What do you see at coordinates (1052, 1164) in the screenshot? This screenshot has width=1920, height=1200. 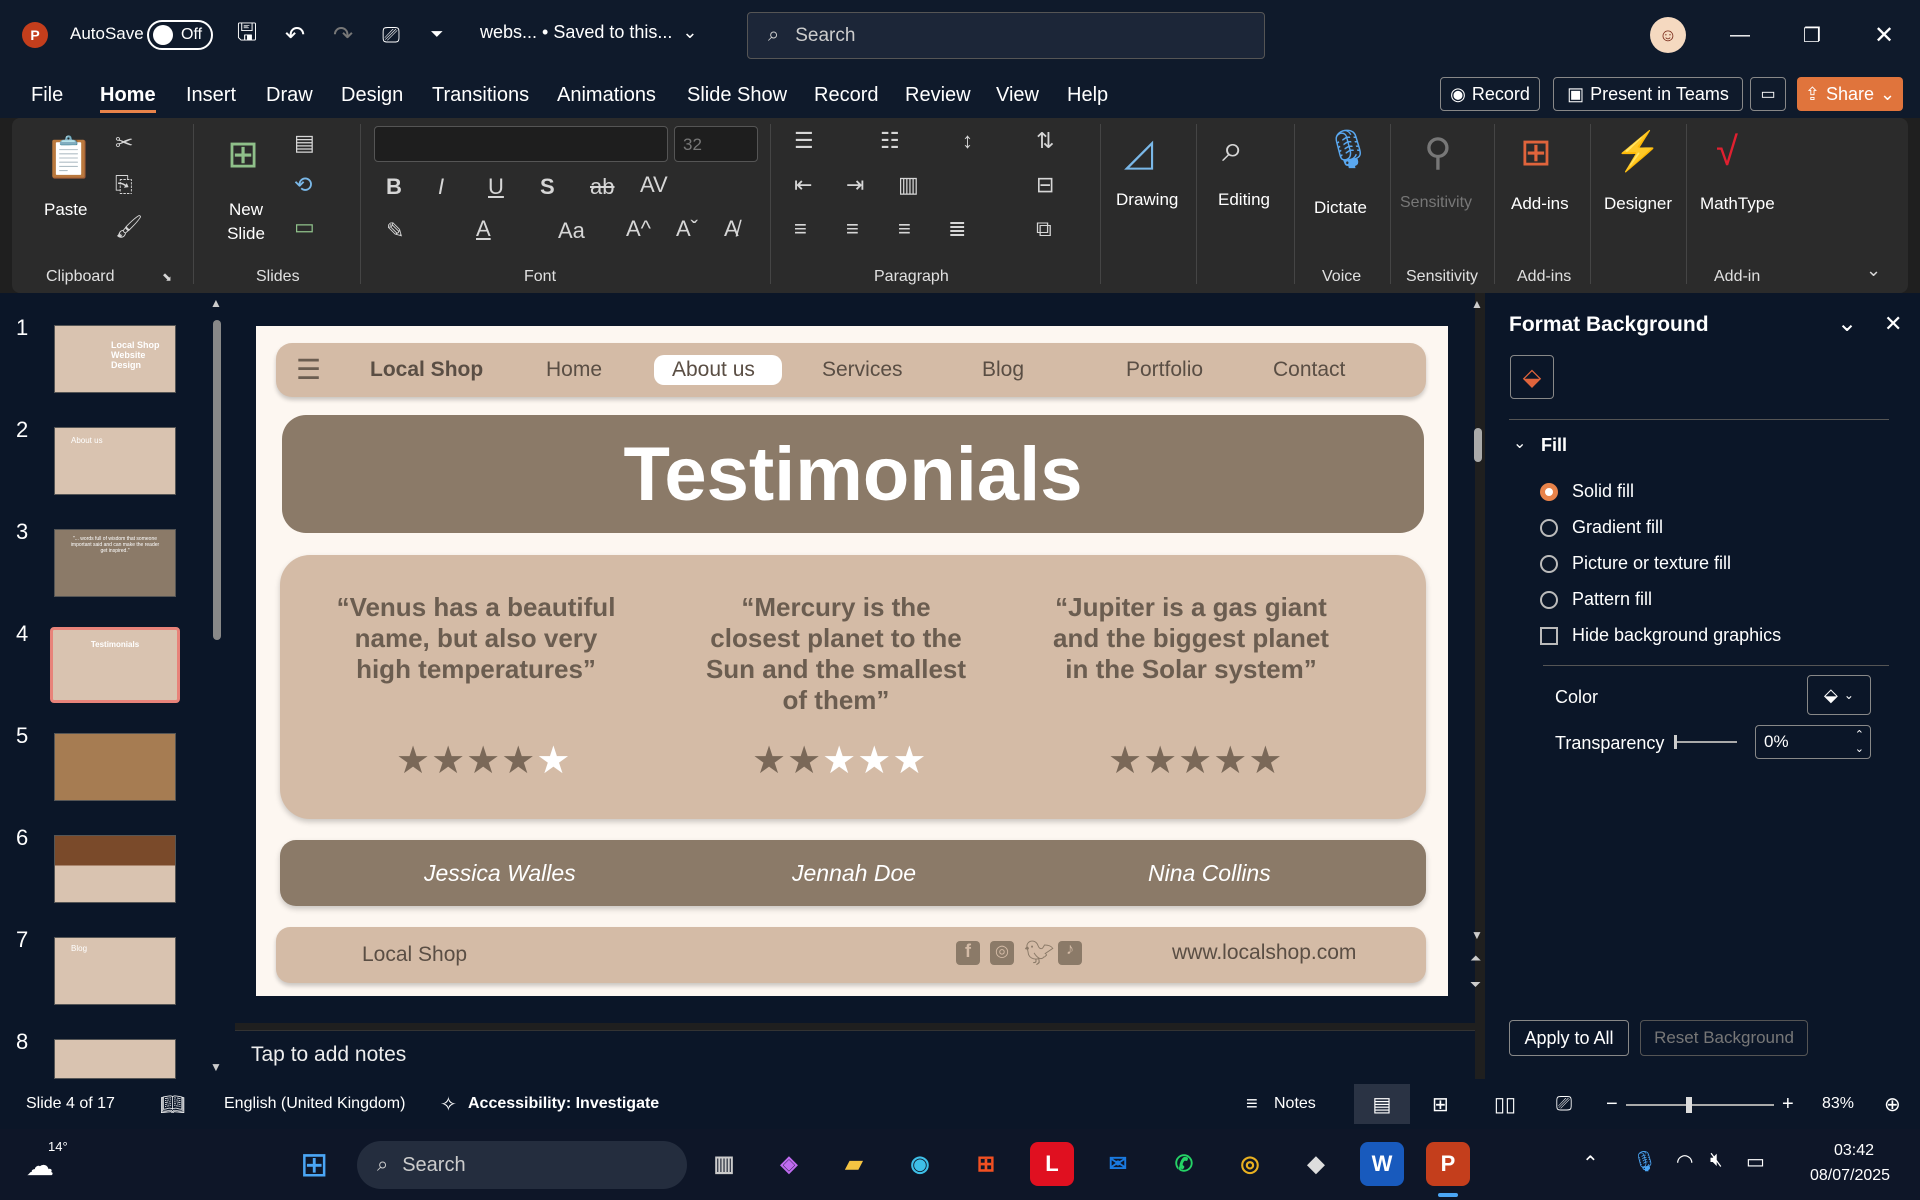 I see `app-l-icon: L` at bounding box center [1052, 1164].